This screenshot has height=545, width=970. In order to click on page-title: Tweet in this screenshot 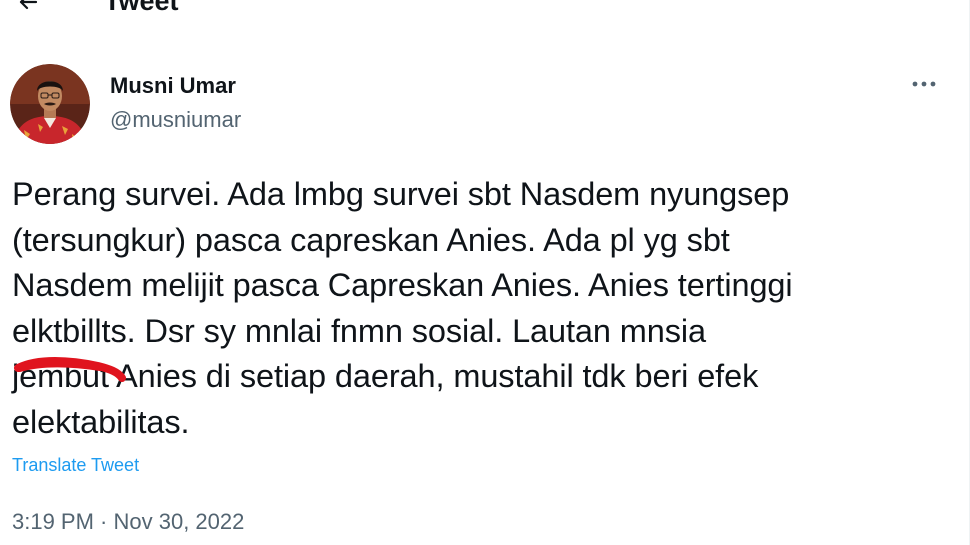, I will do `click(141, 8)`.